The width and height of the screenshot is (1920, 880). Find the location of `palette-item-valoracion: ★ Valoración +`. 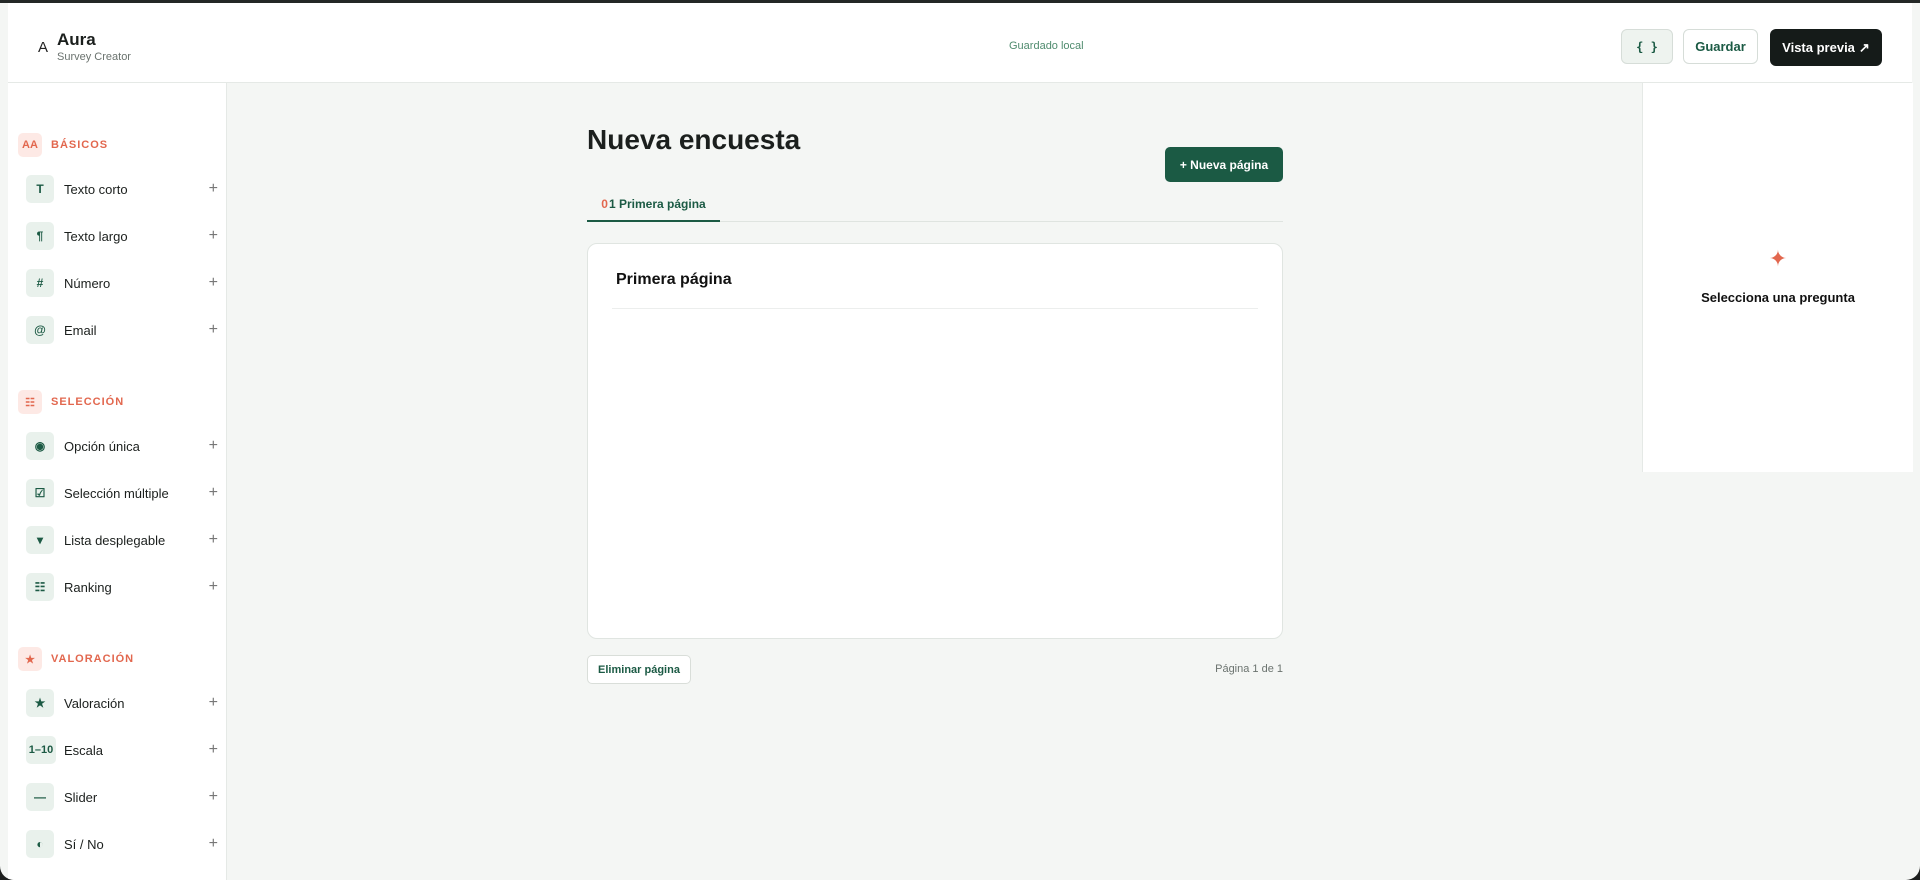

palette-item-valoracion: ★ Valoración + is located at coordinates (122, 704).